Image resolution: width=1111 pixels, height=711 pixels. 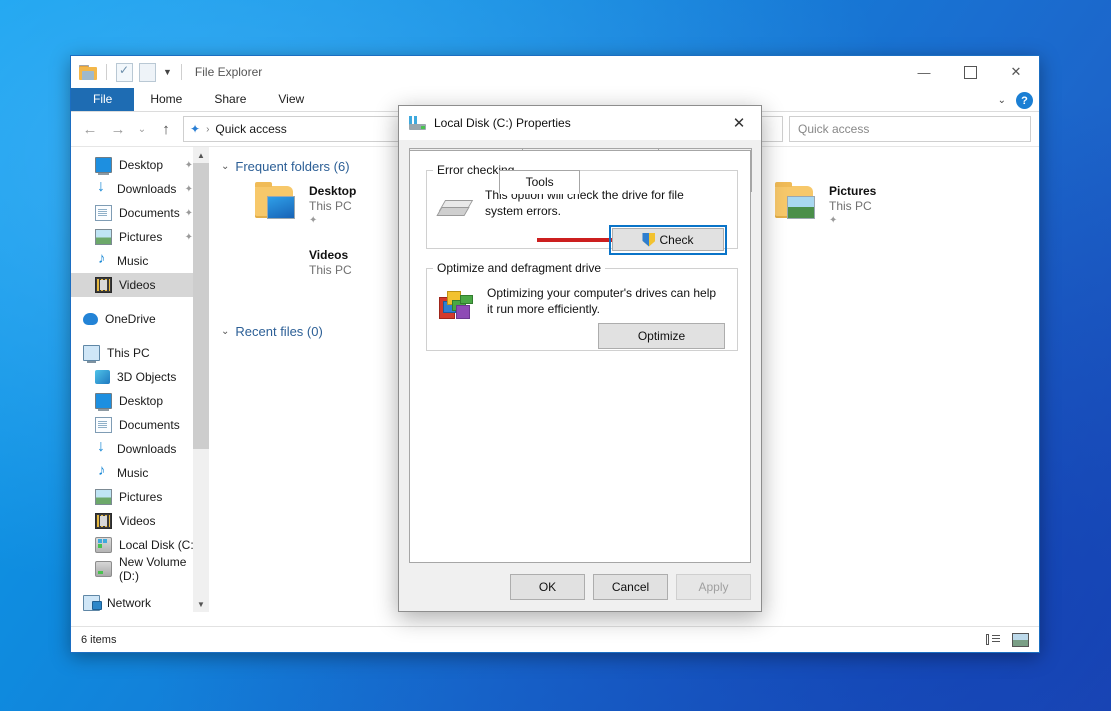 What do you see at coordinates (713, 587) in the screenshot?
I see `apply-button: Apply` at bounding box center [713, 587].